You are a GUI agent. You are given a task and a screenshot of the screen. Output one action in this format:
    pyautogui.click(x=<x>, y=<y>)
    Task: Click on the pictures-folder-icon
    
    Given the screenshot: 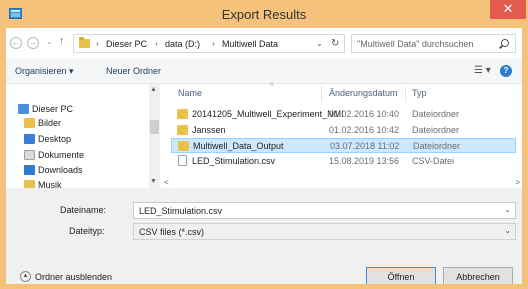 What is the action you would take?
    pyautogui.click(x=29, y=123)
    